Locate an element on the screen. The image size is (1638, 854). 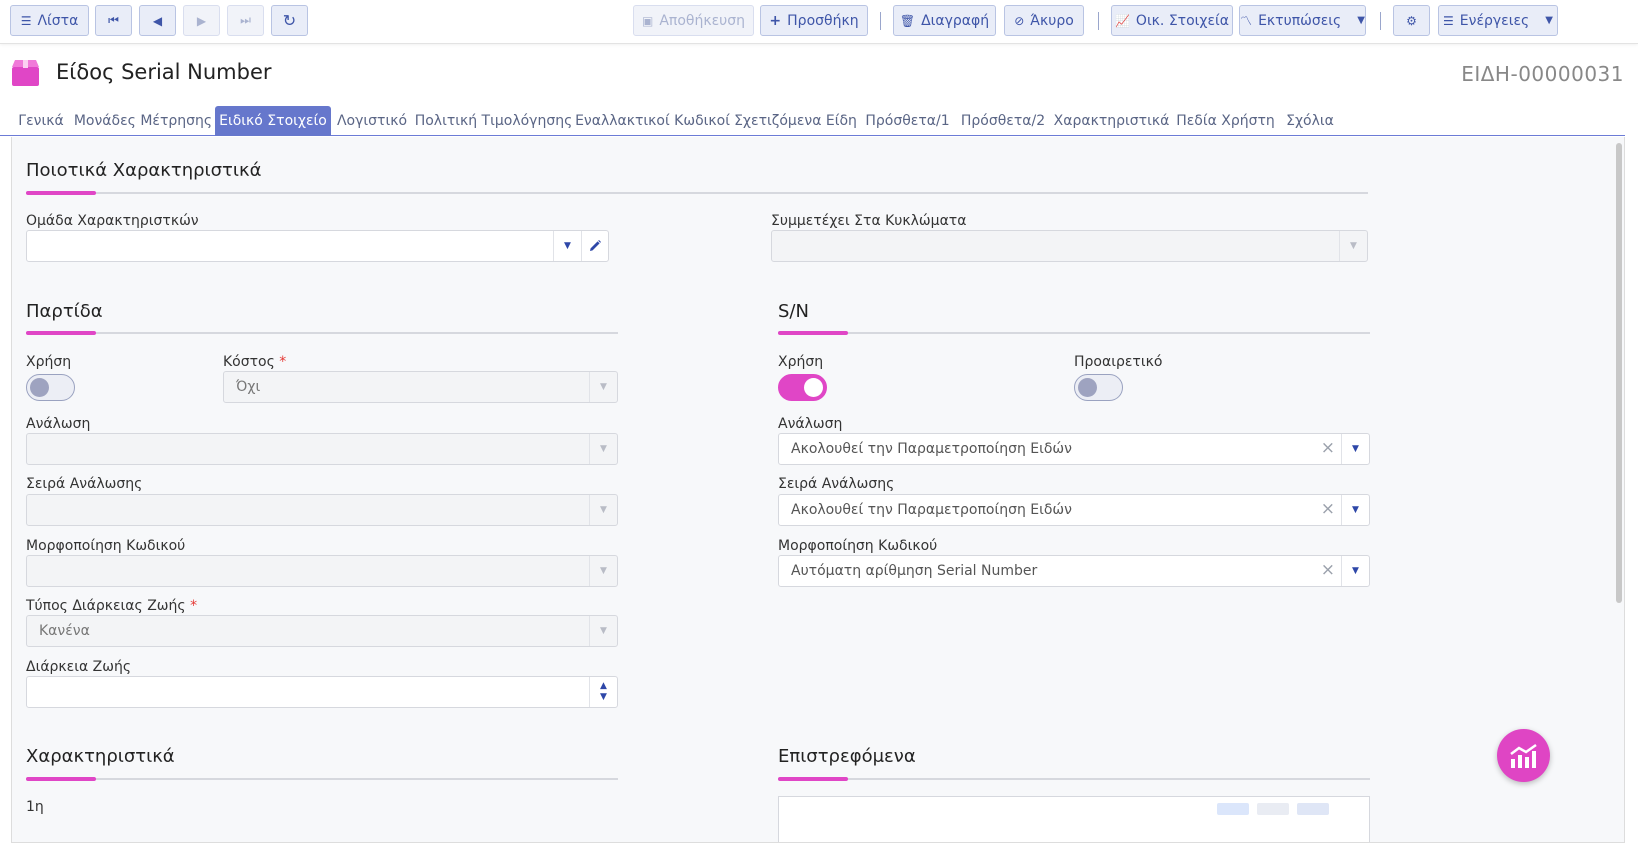
previous-record-button: ◀ is located at coordinates (157, 20).